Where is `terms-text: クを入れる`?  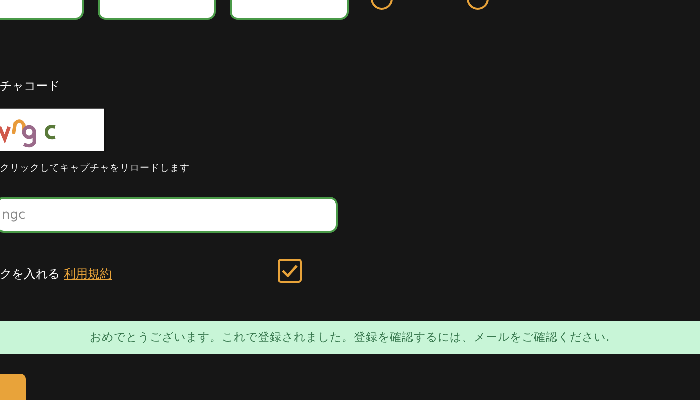
terms-text: クを入れる is located at coordinates (30, 274).